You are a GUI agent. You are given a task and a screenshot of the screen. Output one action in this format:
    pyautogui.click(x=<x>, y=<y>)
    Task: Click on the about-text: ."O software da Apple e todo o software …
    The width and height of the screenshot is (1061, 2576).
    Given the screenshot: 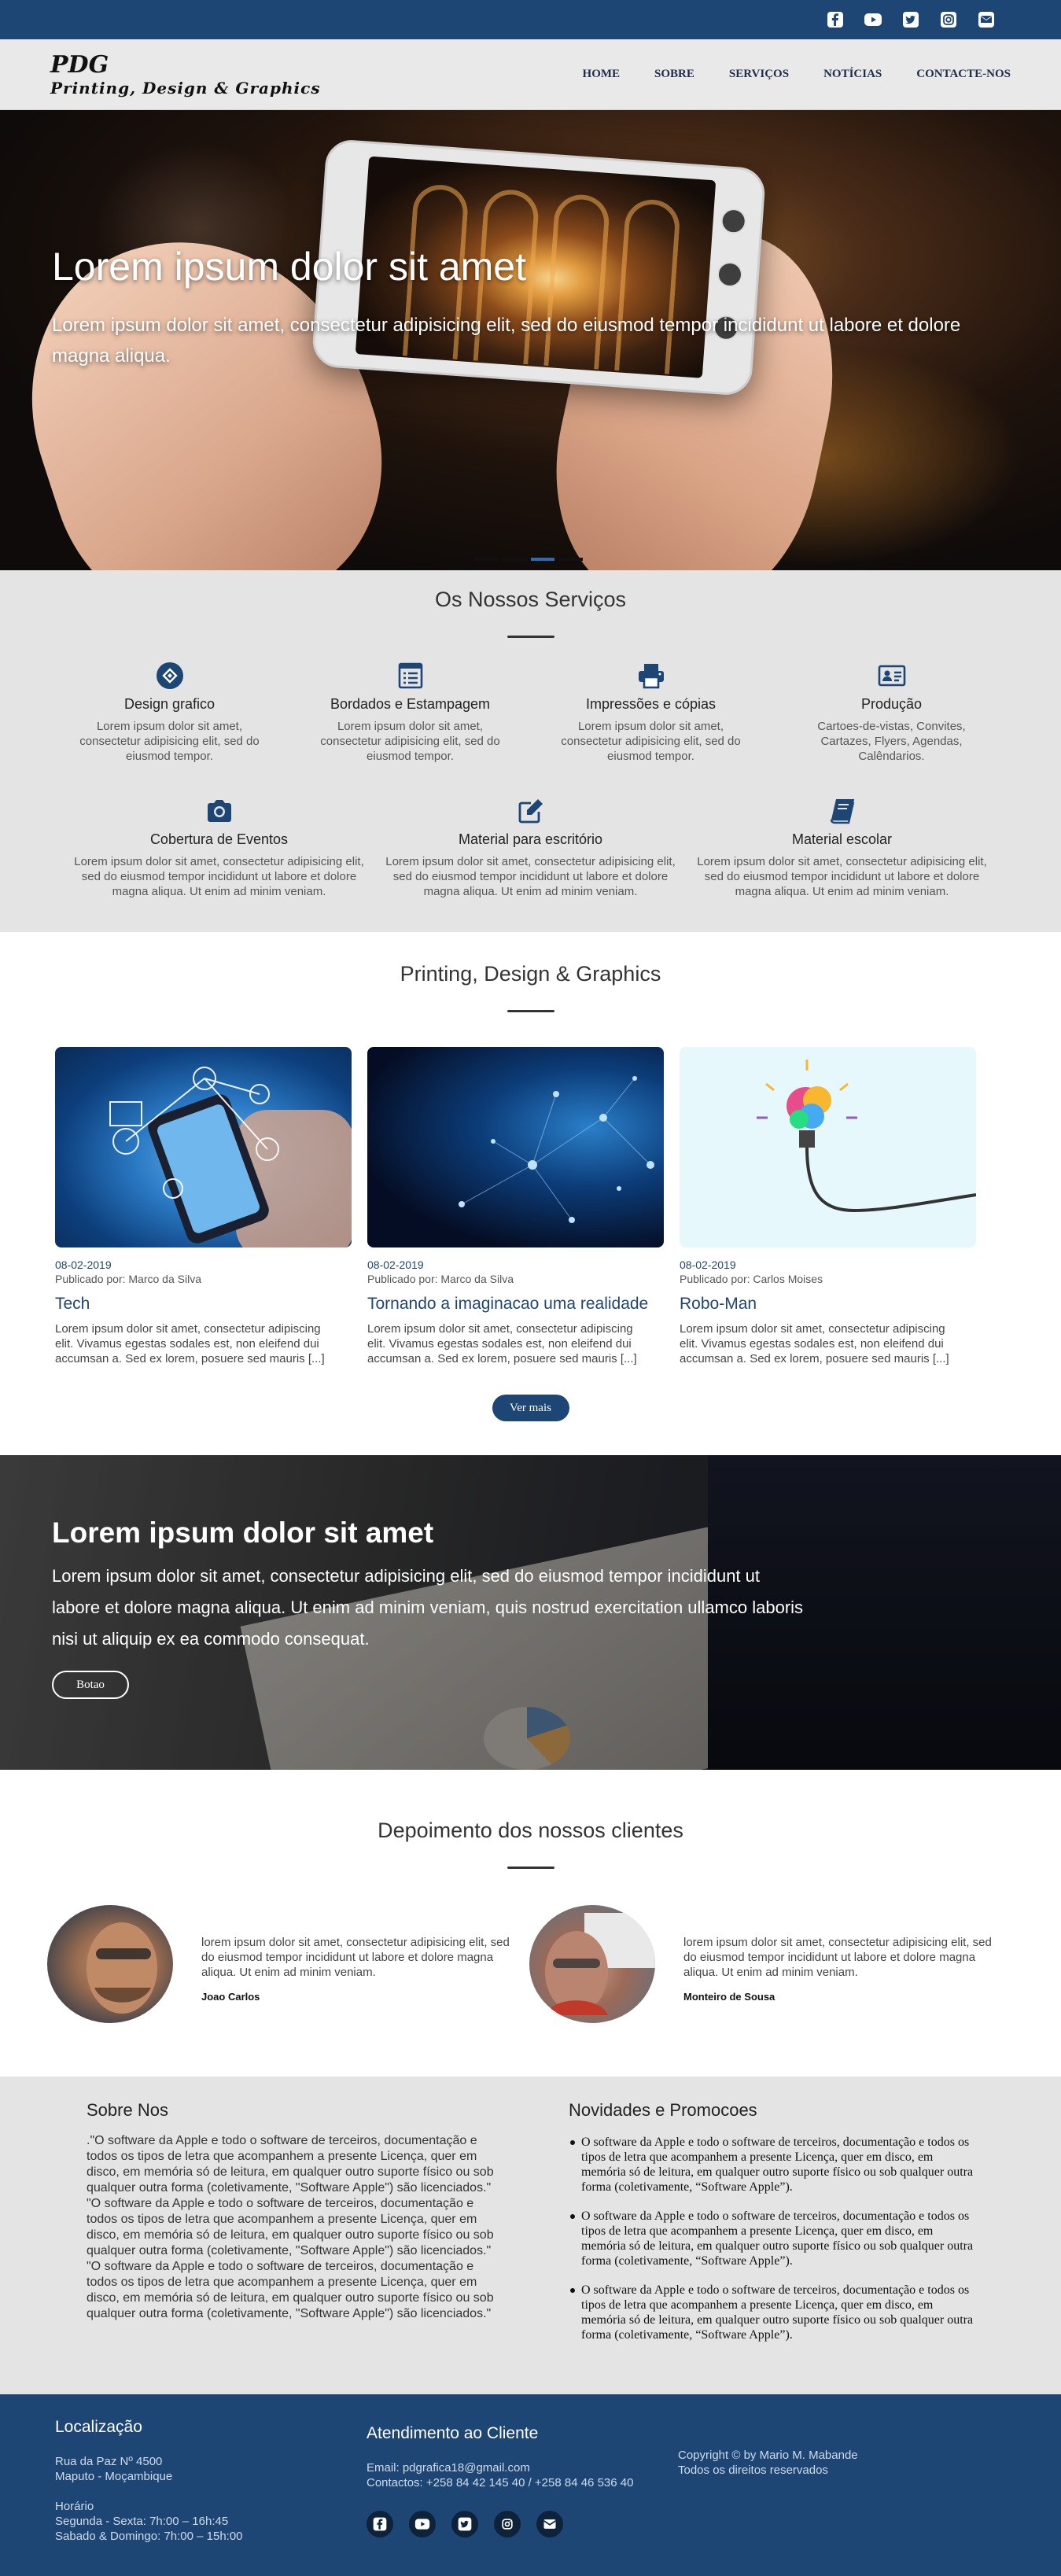 What is the action you would take?
    pyautogui.click(x=291, y=2227)
    